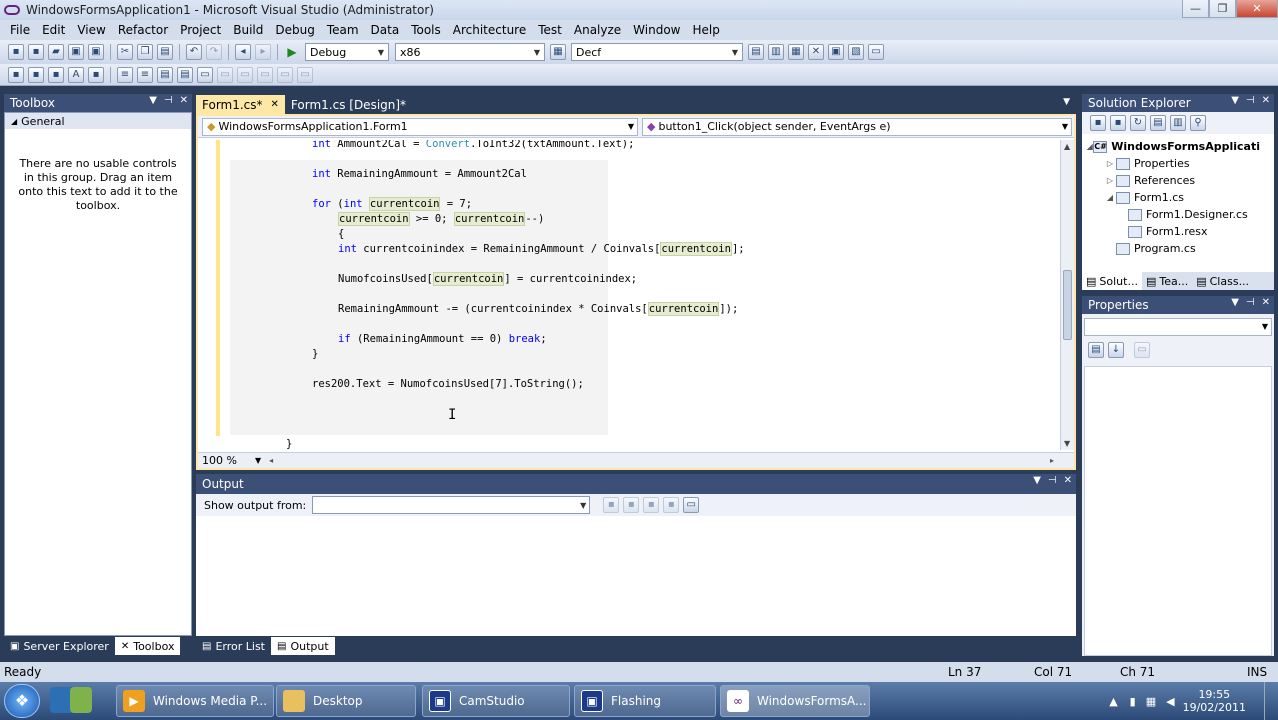 The width and height of the screenshot is (1278, 720). Describe the element at coordinates (1133, 701) in the screenshot. I see `battery-icon: ▮` at that location.